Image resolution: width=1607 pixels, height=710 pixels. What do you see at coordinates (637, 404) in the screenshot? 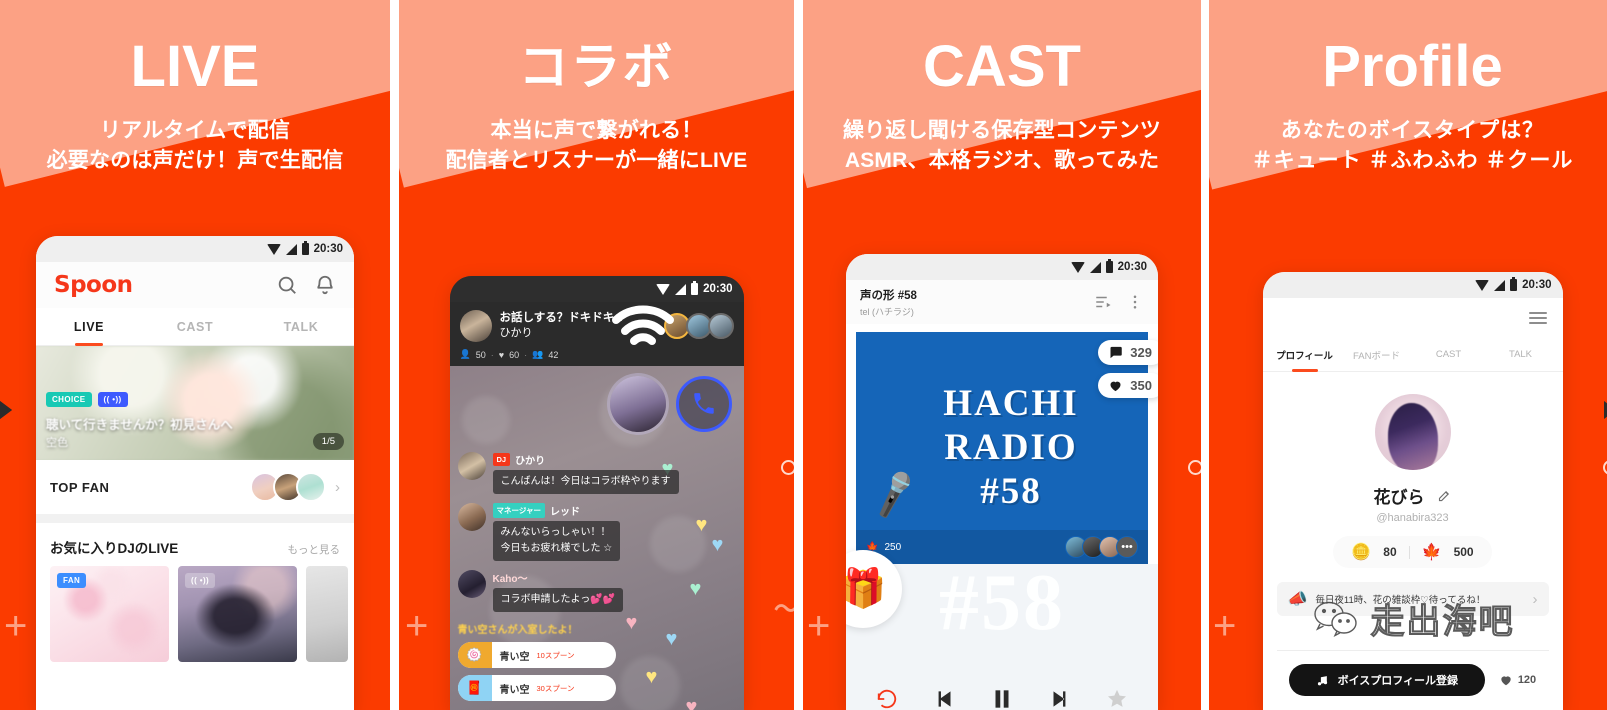
I see `host-avatar` at bounding box center [637, 404].